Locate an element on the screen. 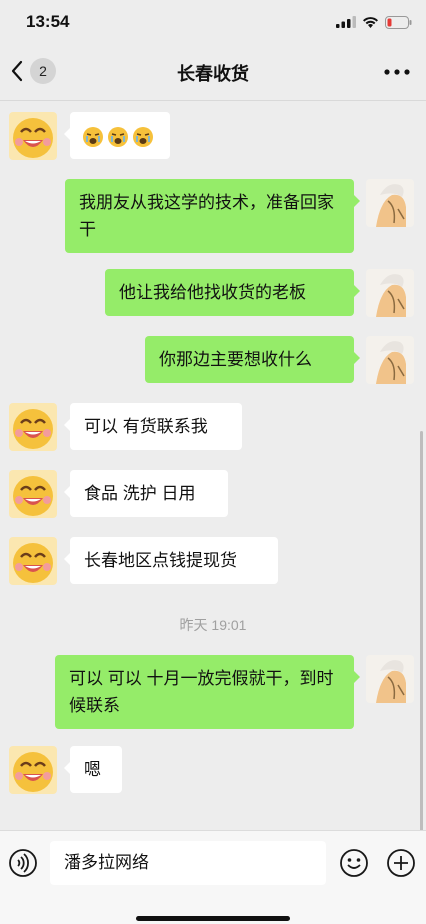 The width and height of the screenshot is (426, 924). emoji-icon is located at coordinates (354, 863).